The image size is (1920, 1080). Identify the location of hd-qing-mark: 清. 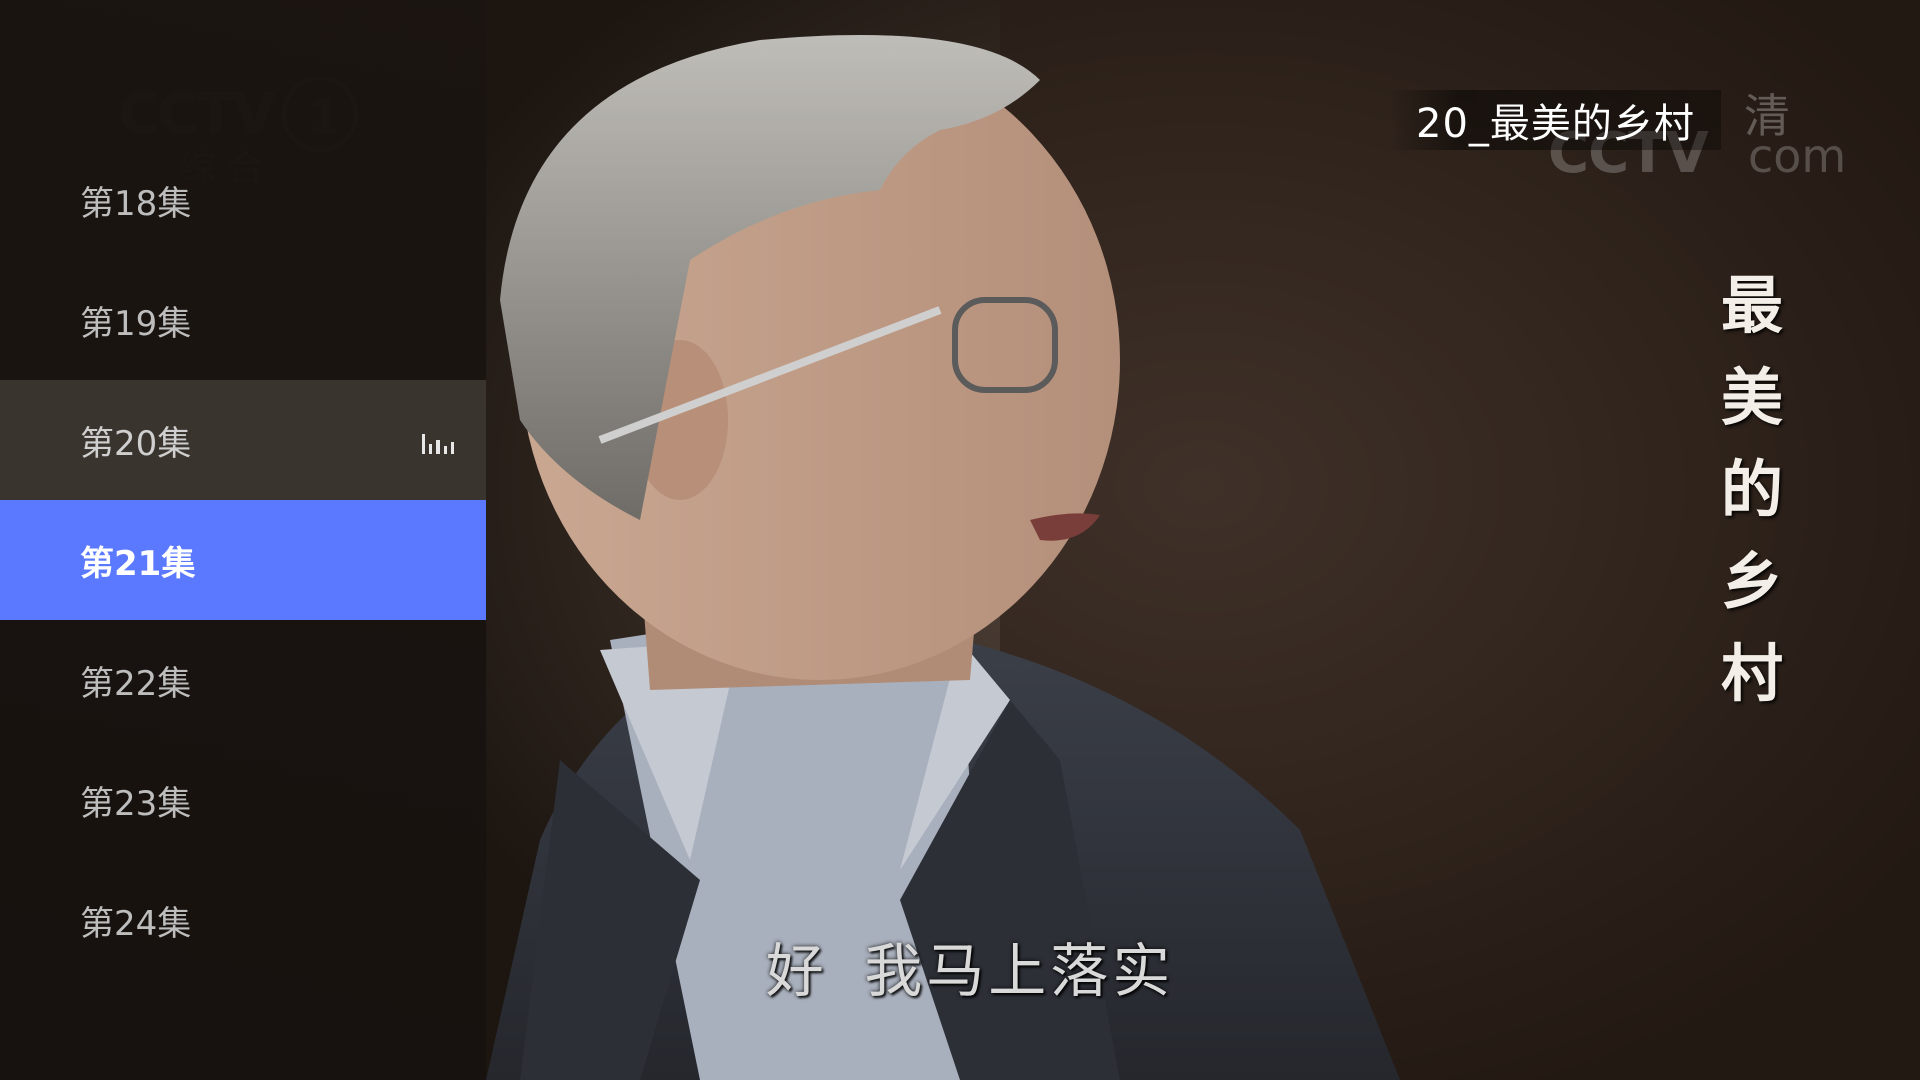
(1767, 116).